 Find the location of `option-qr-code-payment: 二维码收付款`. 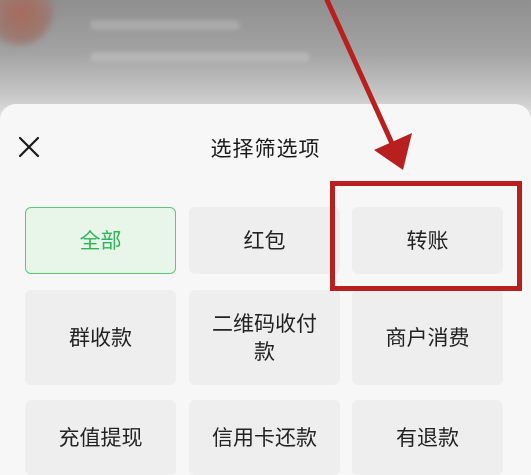

option-qr-code-payment: 二维码收付款 is located at coordinates (264, 337).